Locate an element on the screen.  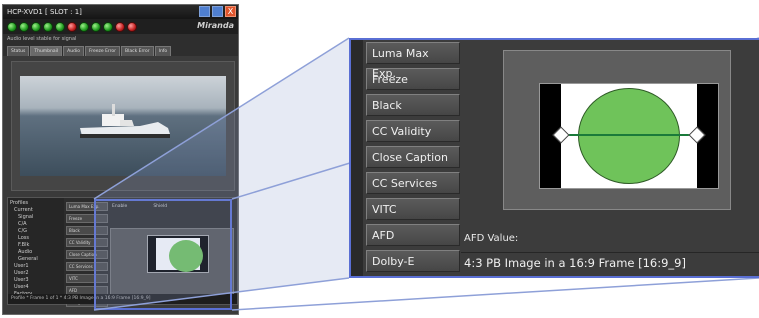
close-caption-button: Close Caption is located at coordinates (413, 157).